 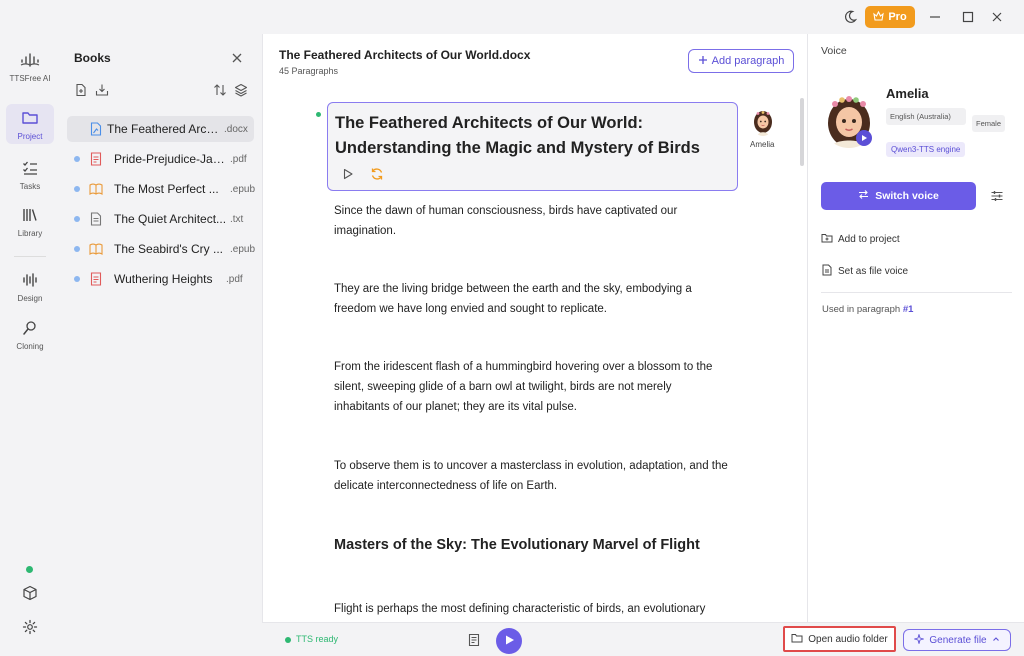 What do you see at coordinates (907, 93) in the screenshot?
I see `voice-name: Amelia` at bounding box center [907, 93].